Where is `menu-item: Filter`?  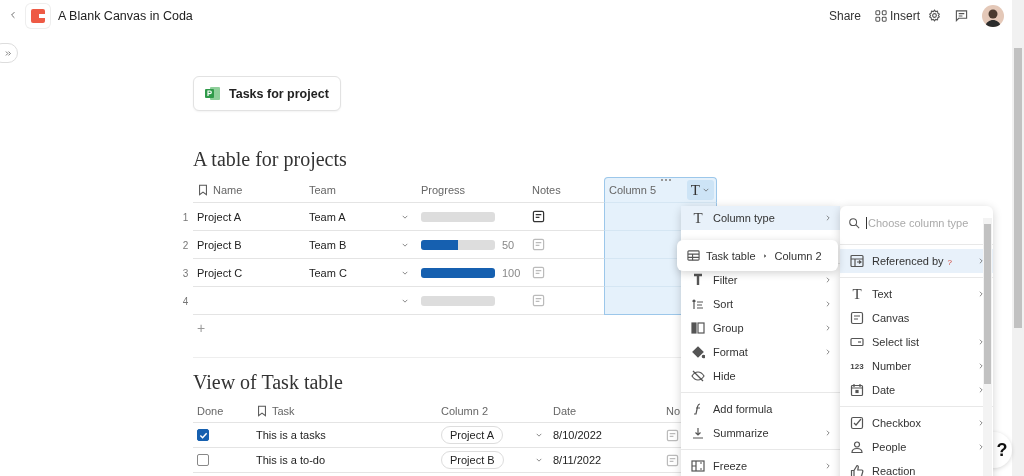
menu-item: Filter is located at coordinates (760, 280).